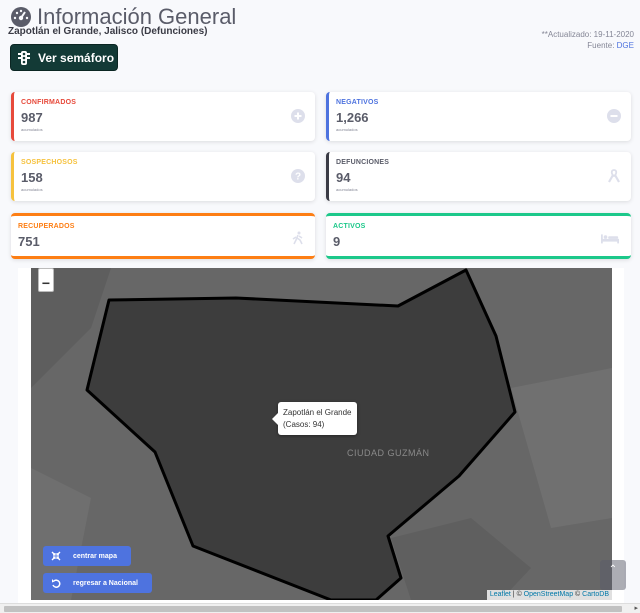 The height and width of the screenshot is (613, 640). Describe the element at coordinates (297, 238) in the screenshot. I see `walking-icon` at that location.